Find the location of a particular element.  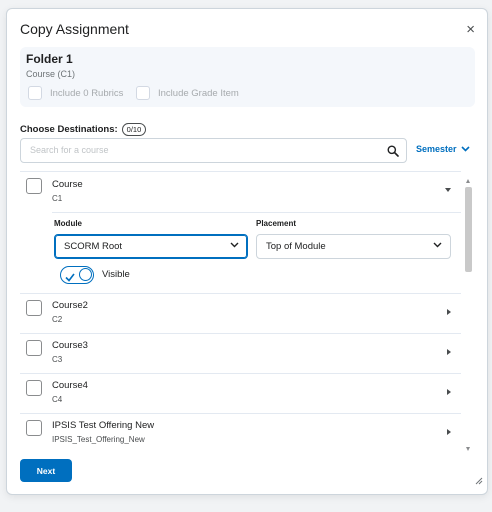

visible-toggle is located at coordinates (77, 275).